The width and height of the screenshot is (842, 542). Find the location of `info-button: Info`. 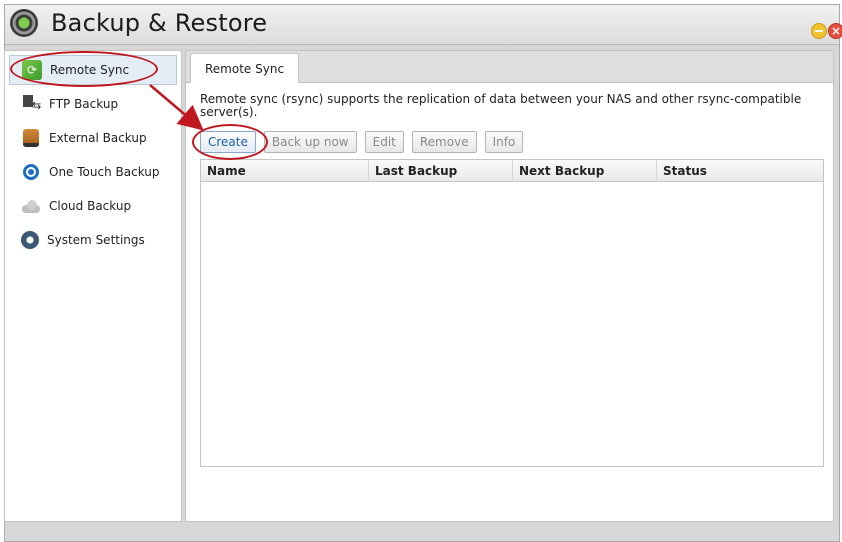

info-button: Info is located at coordinates (504, 142).